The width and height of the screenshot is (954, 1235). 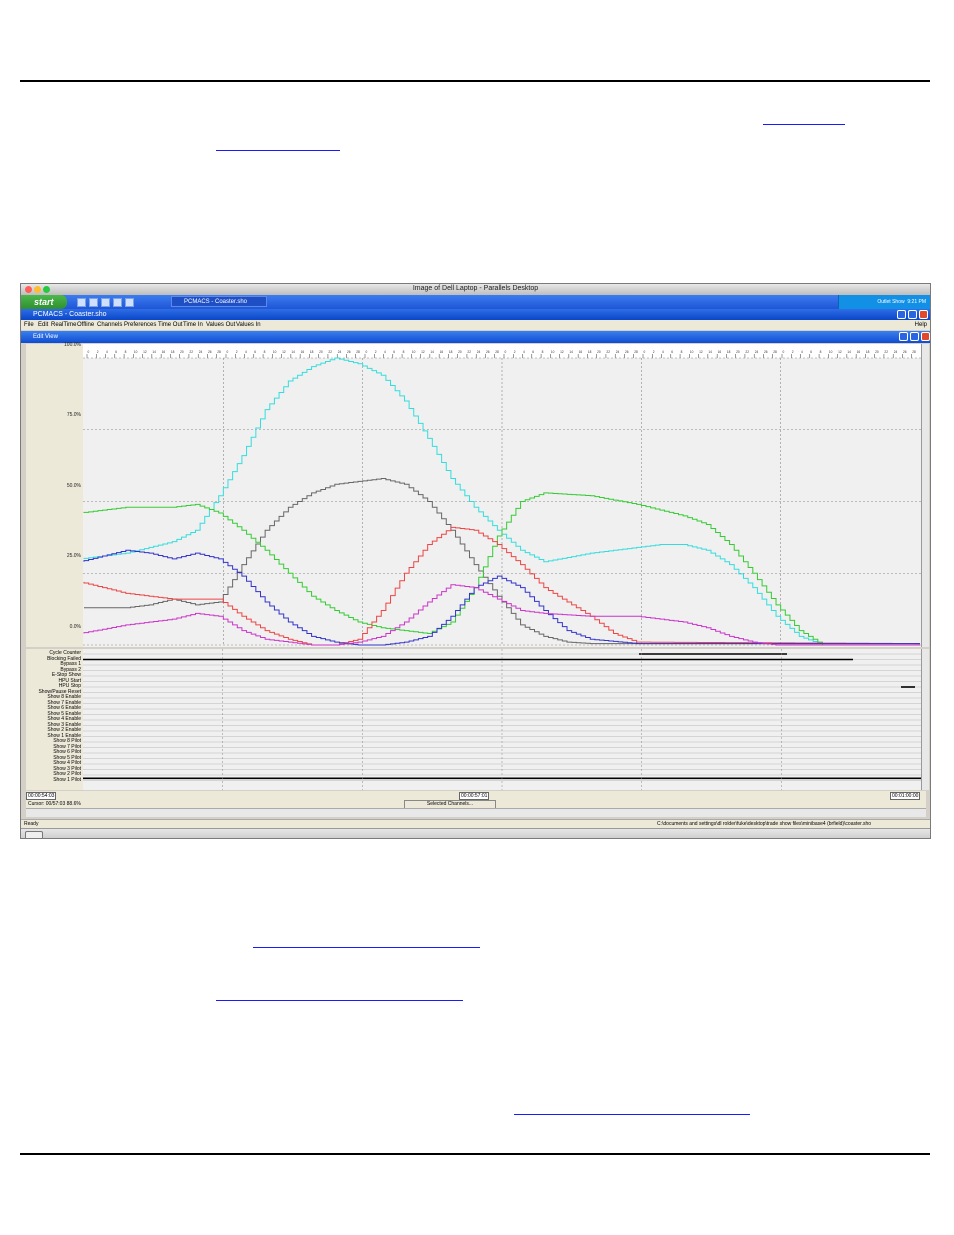 I want to click on left-time-field: 00:00:54:03, so click(x=41, y=796).